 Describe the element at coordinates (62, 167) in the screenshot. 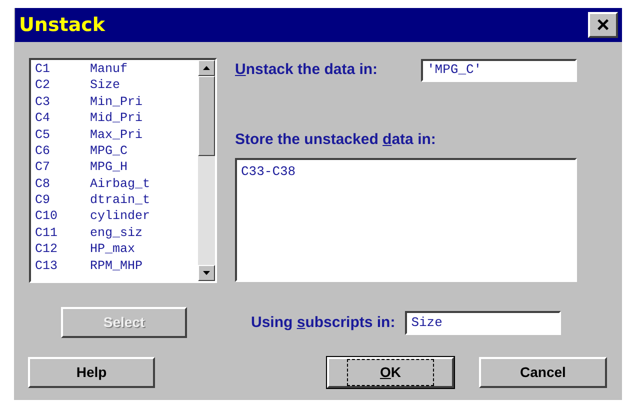

I see `column-id: C7` at that location.